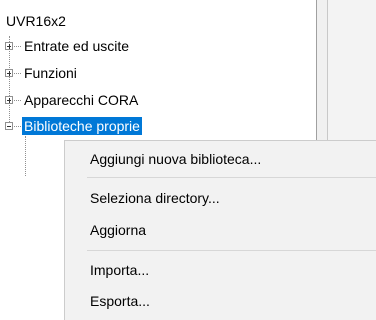 The height and width of the screenshot is (320, 376). What do you see at coordinates (118, 230) in the screenshot?
I see `menu-item-label: Aggiorna` at bounding box center [118, 230].